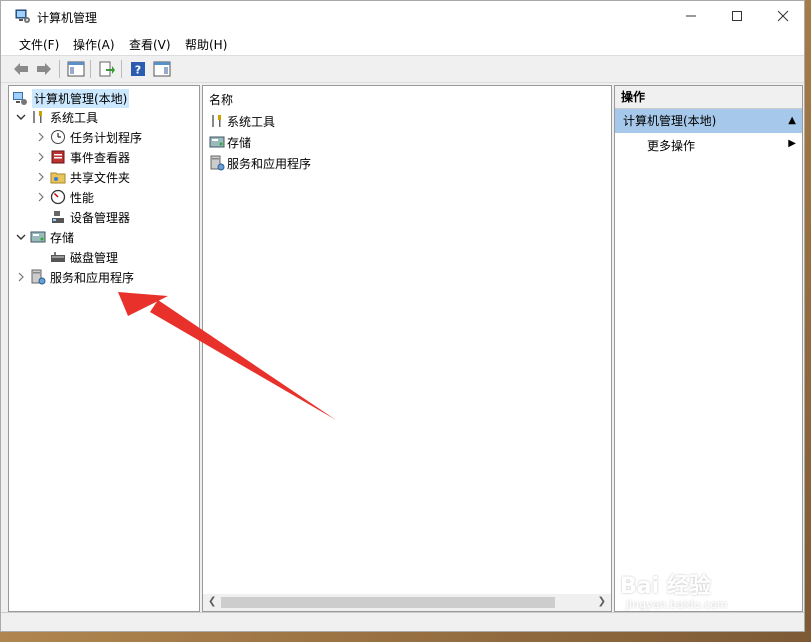  Describe the element at coordinates (665, 586) in the screenshot. I see `watermark-text: Bai 经验` at that location.